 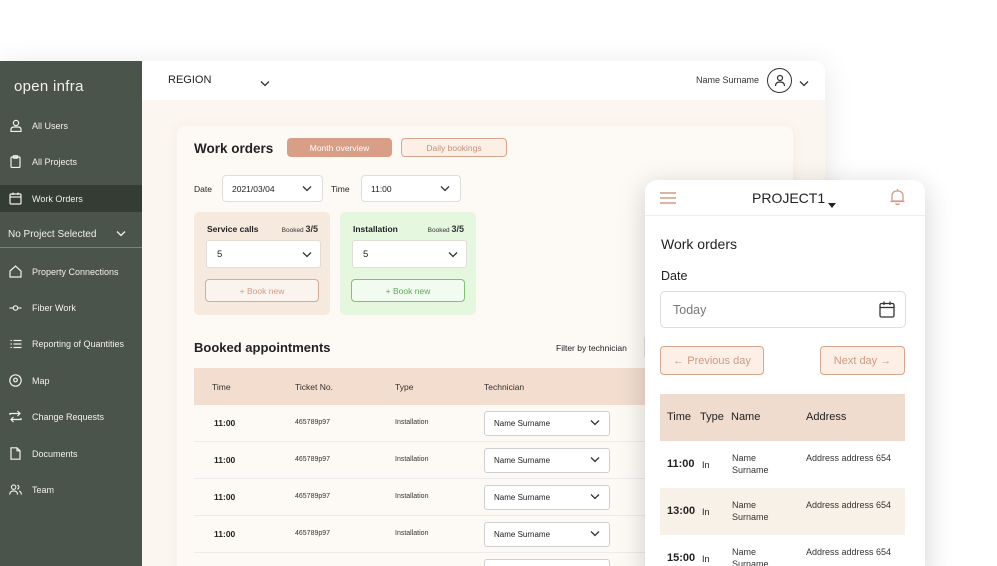 I want to click on project-select: No Project Selected, so click(x=71, y=235).